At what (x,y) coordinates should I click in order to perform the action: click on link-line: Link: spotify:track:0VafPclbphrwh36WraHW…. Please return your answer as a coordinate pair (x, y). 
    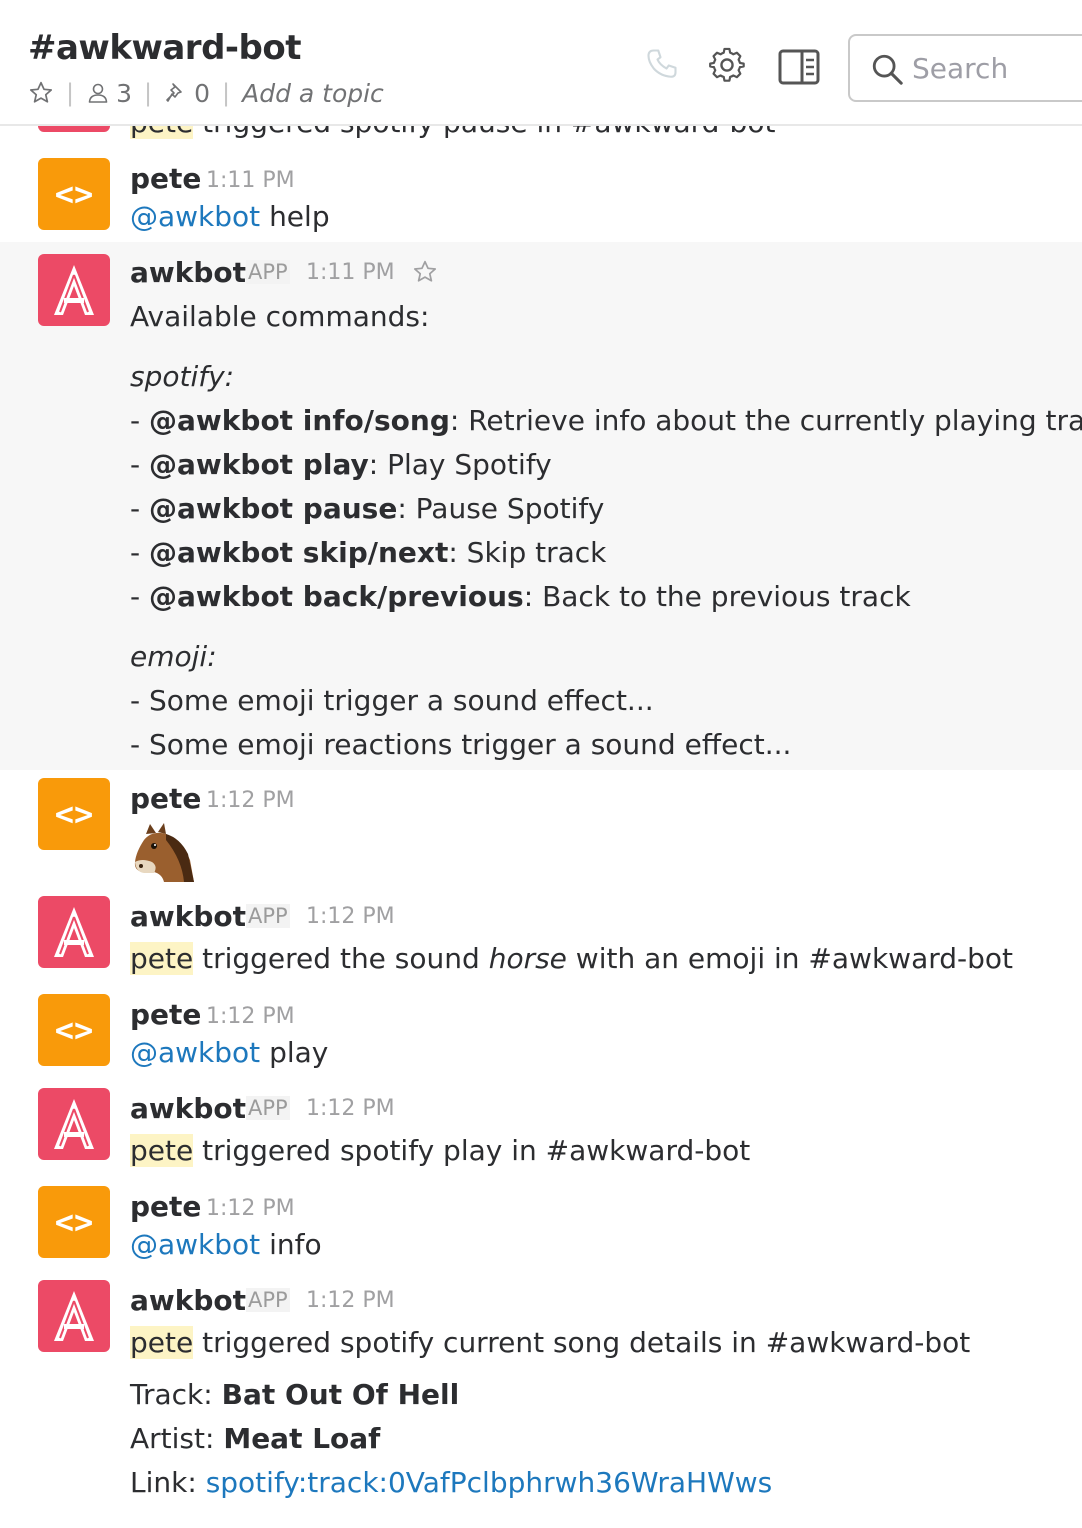
    Looking at the image, I should click on (451, 1482).